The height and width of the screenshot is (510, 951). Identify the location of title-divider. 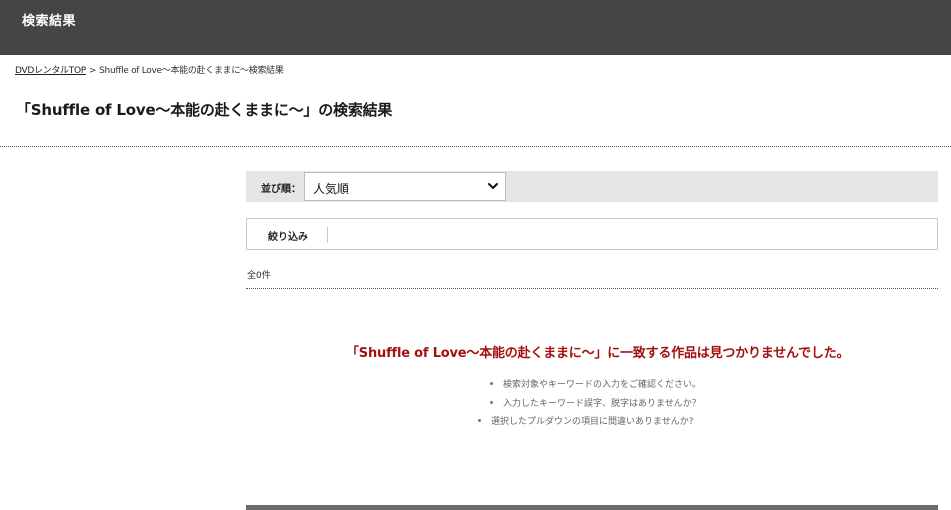
(475, 146).